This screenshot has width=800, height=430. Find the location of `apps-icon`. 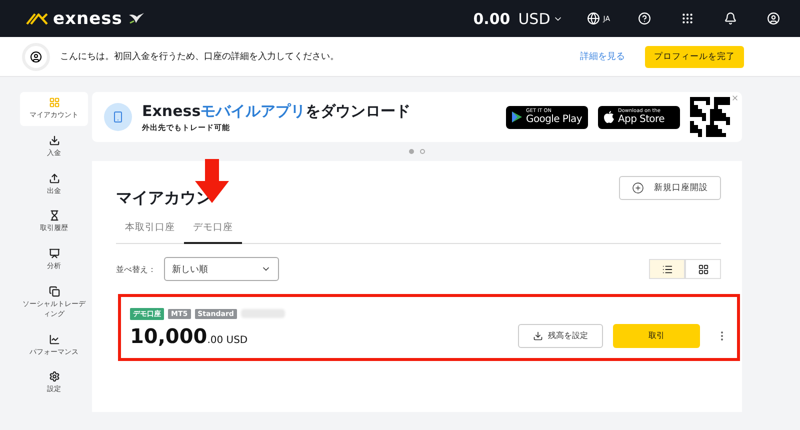

apps-icon is located at coordinates (54, 102).